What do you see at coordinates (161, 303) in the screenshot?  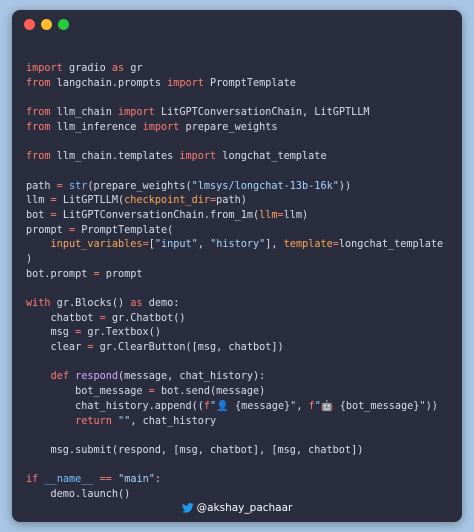 I see `code-token: demo:` at bounding box center [161, 303].